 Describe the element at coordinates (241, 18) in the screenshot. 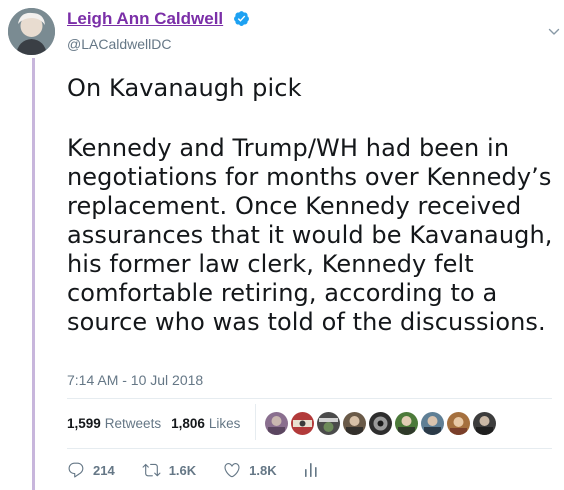

I see `verified-badge-icon` at that location.